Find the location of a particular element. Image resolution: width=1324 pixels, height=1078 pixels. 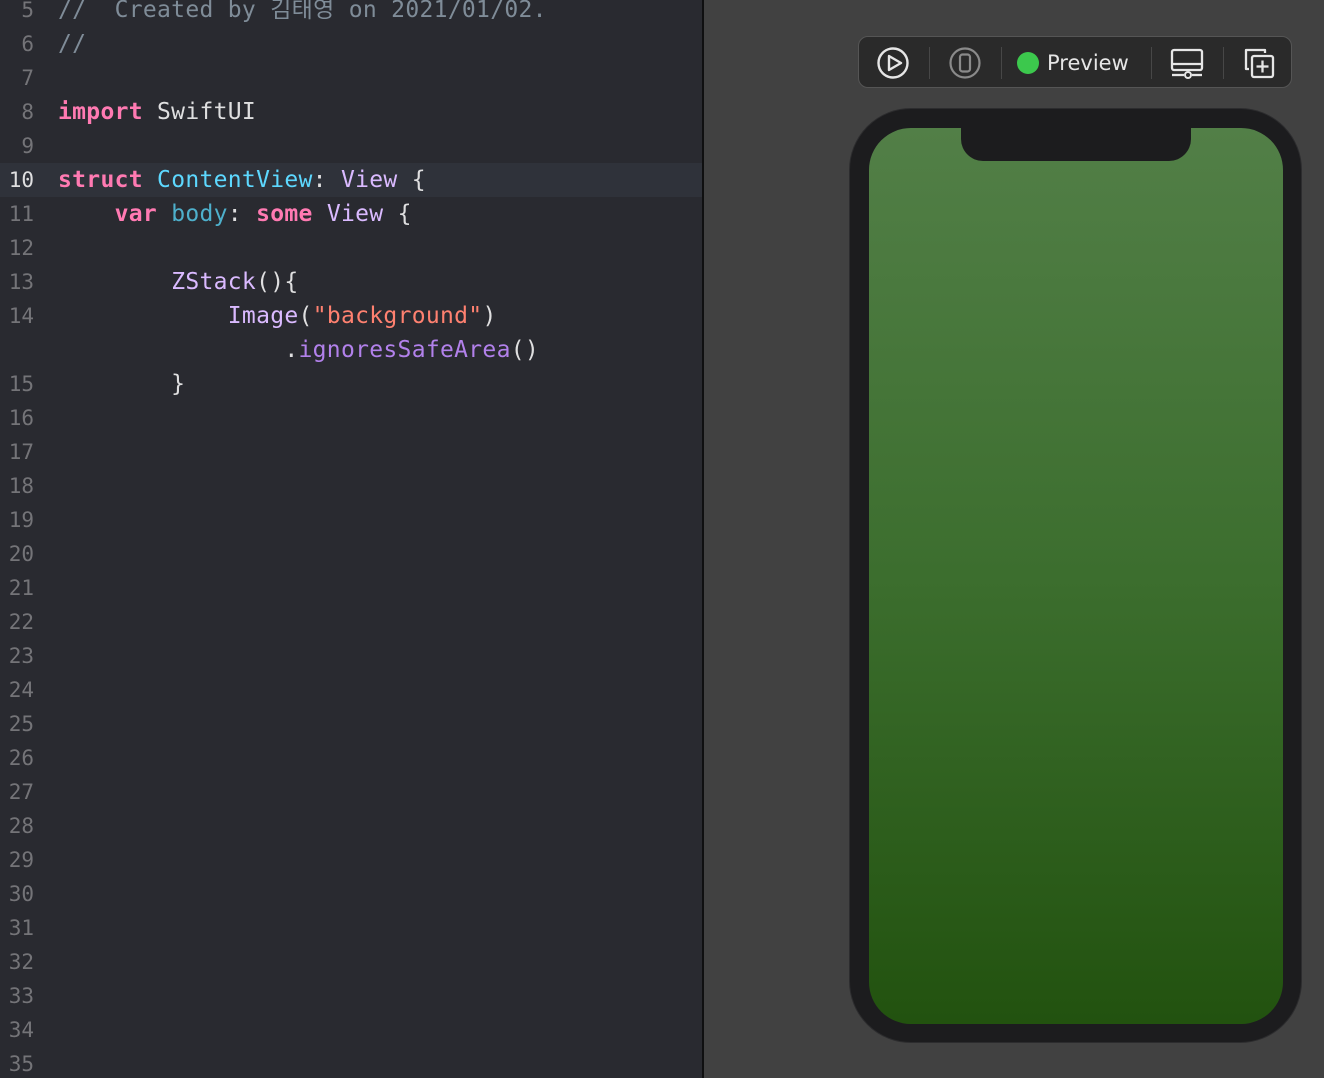

code-line: 34 is located at coordinates (351, 1030).